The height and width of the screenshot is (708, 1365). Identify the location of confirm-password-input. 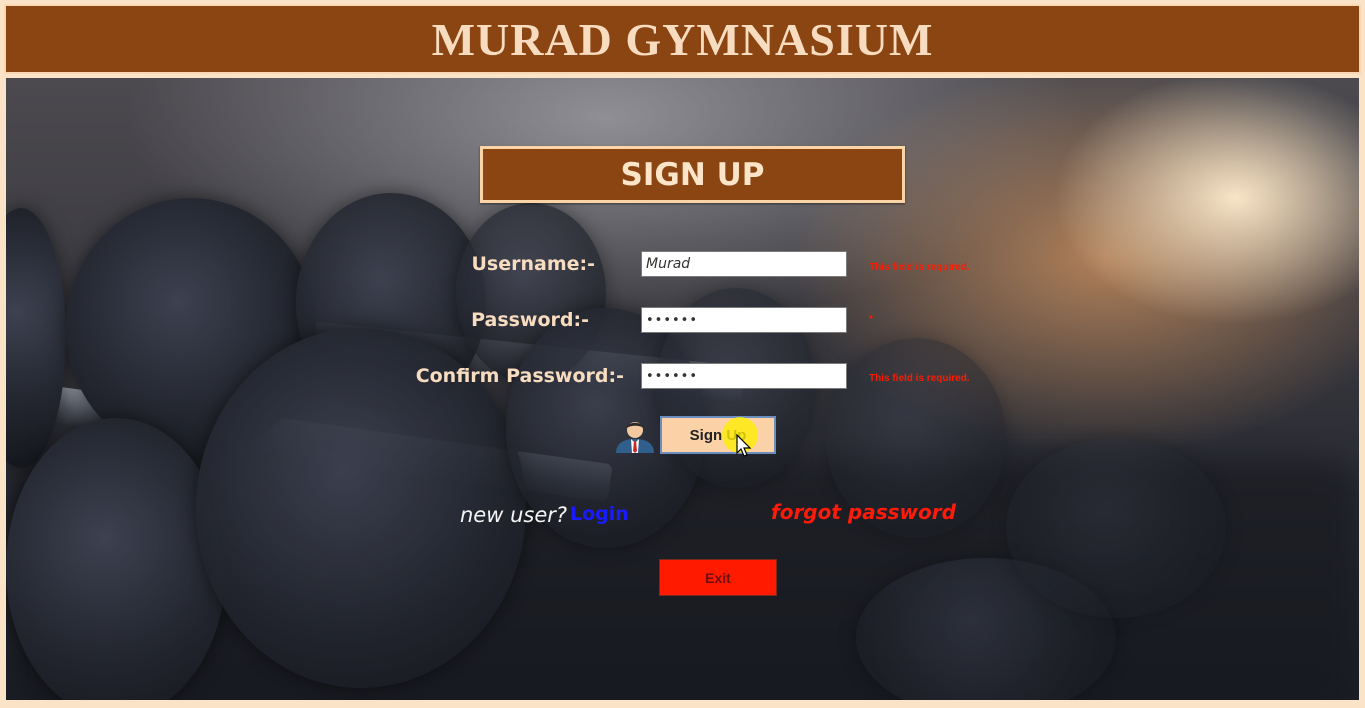
(744, 376).